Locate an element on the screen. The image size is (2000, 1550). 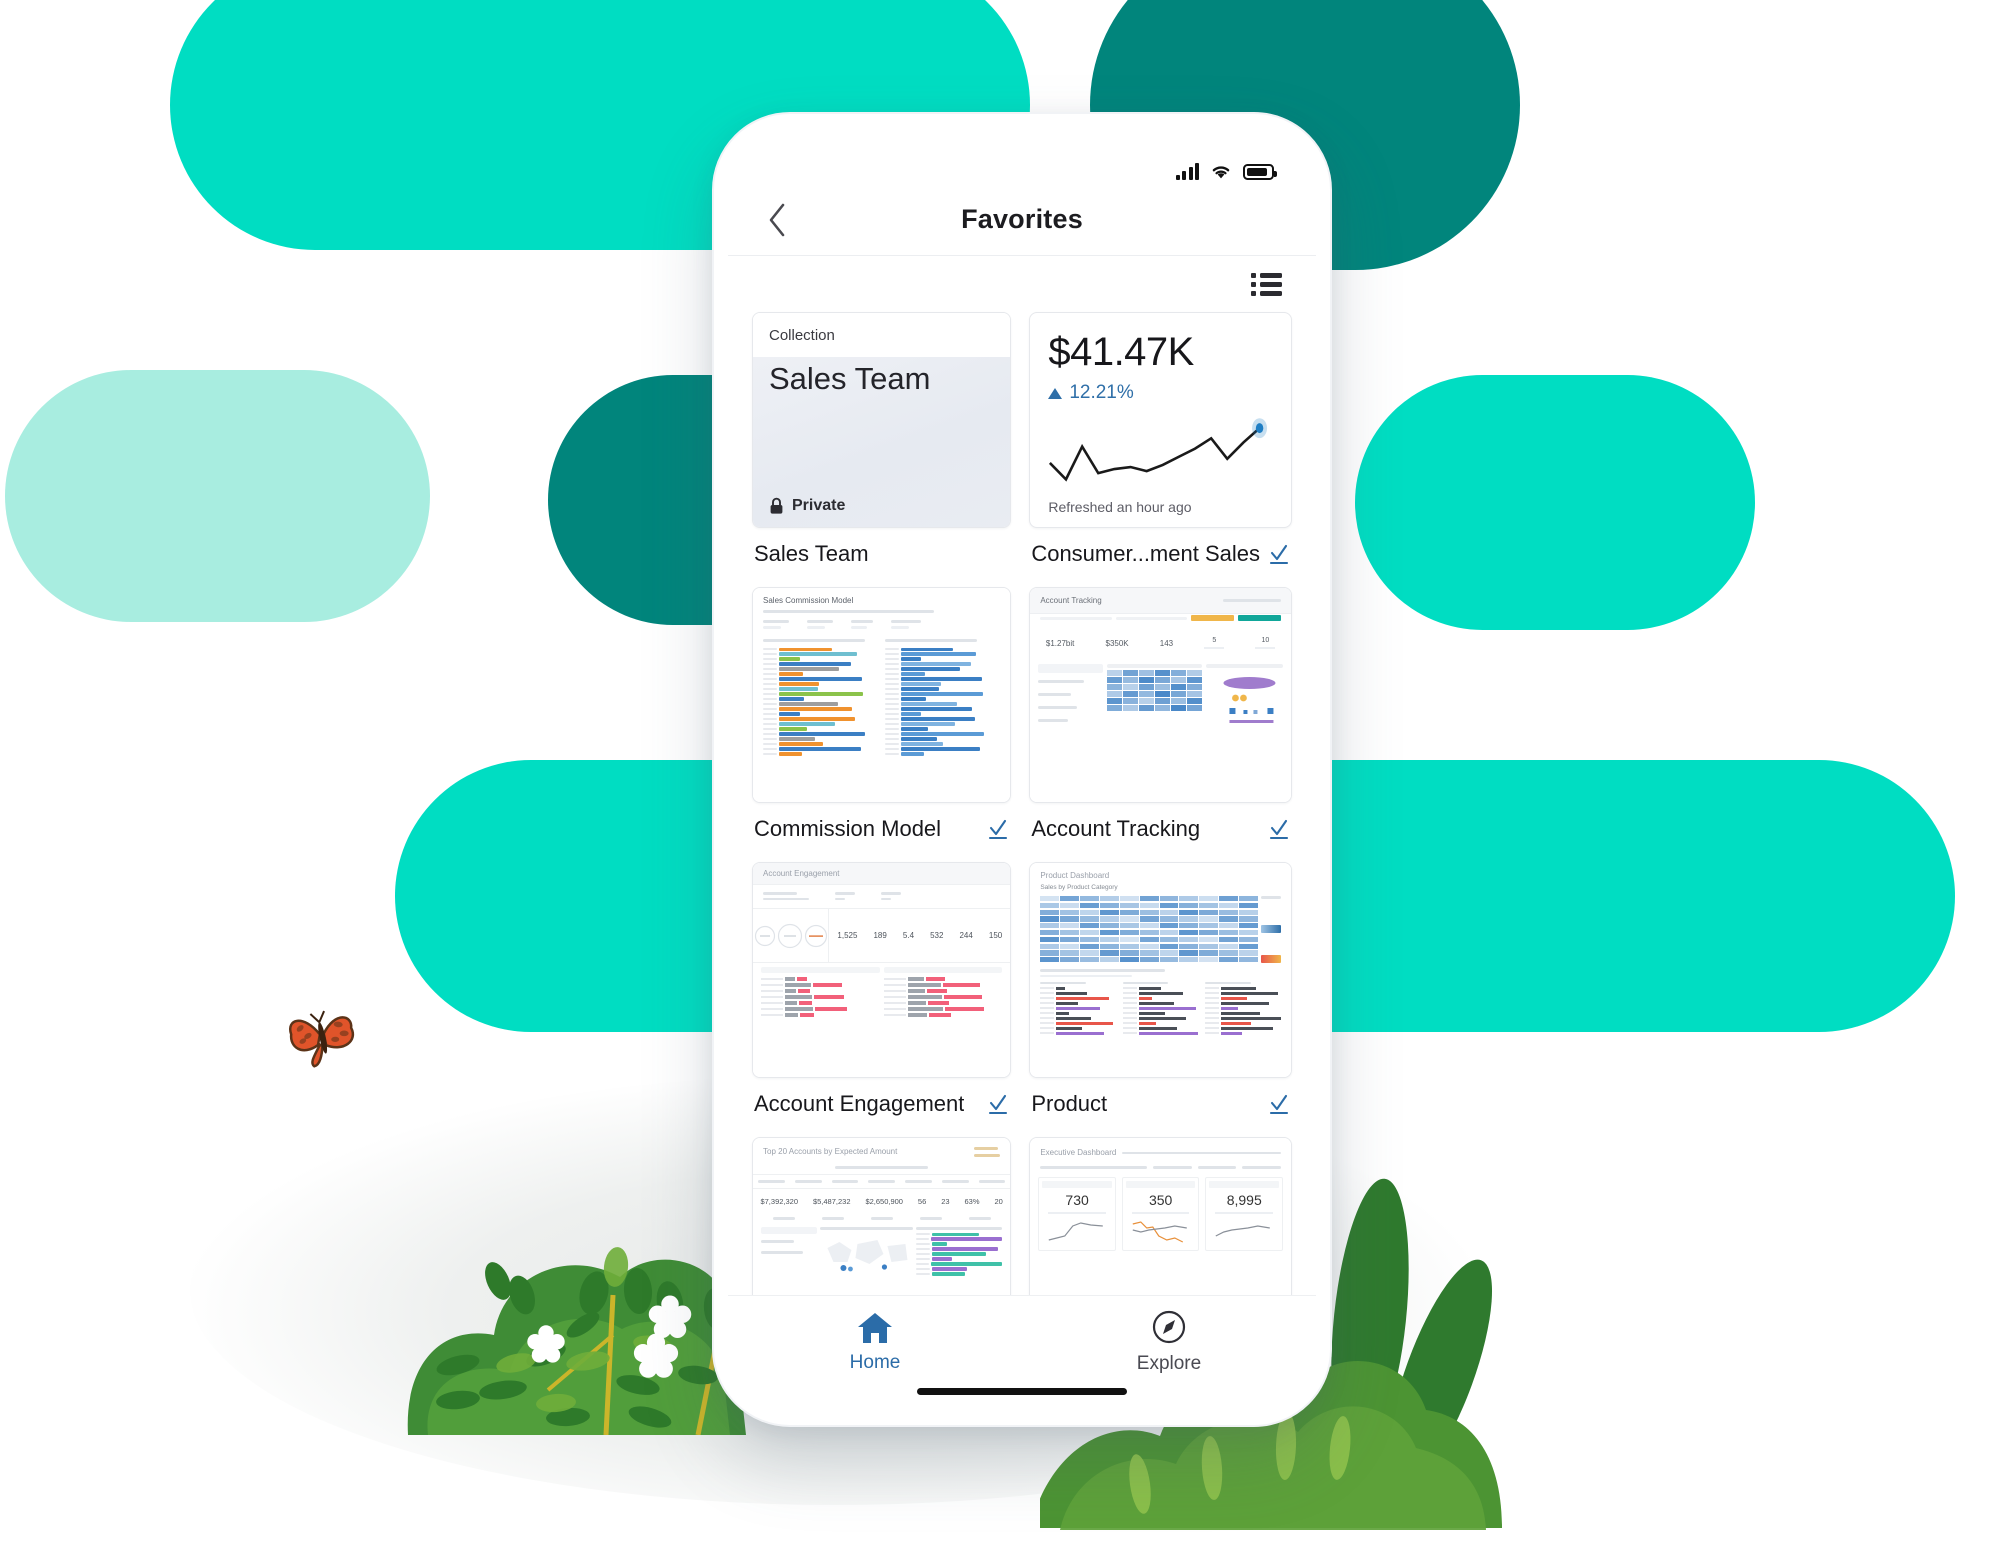
blob-mid-left-mint is located at coordinates (217, 496).